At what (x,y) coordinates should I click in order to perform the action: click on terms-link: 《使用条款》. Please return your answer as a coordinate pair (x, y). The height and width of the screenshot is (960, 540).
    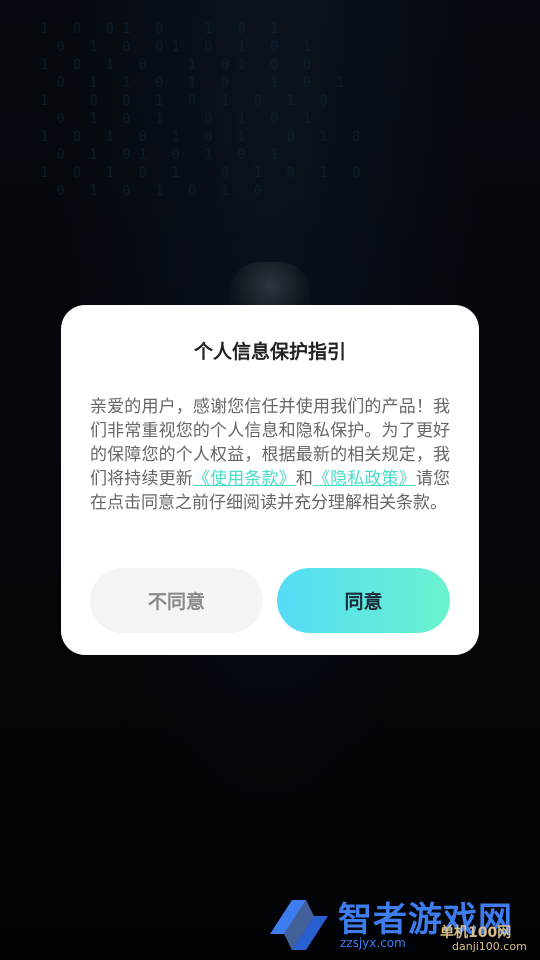
    Looking at the image, I should click on (244, 479).